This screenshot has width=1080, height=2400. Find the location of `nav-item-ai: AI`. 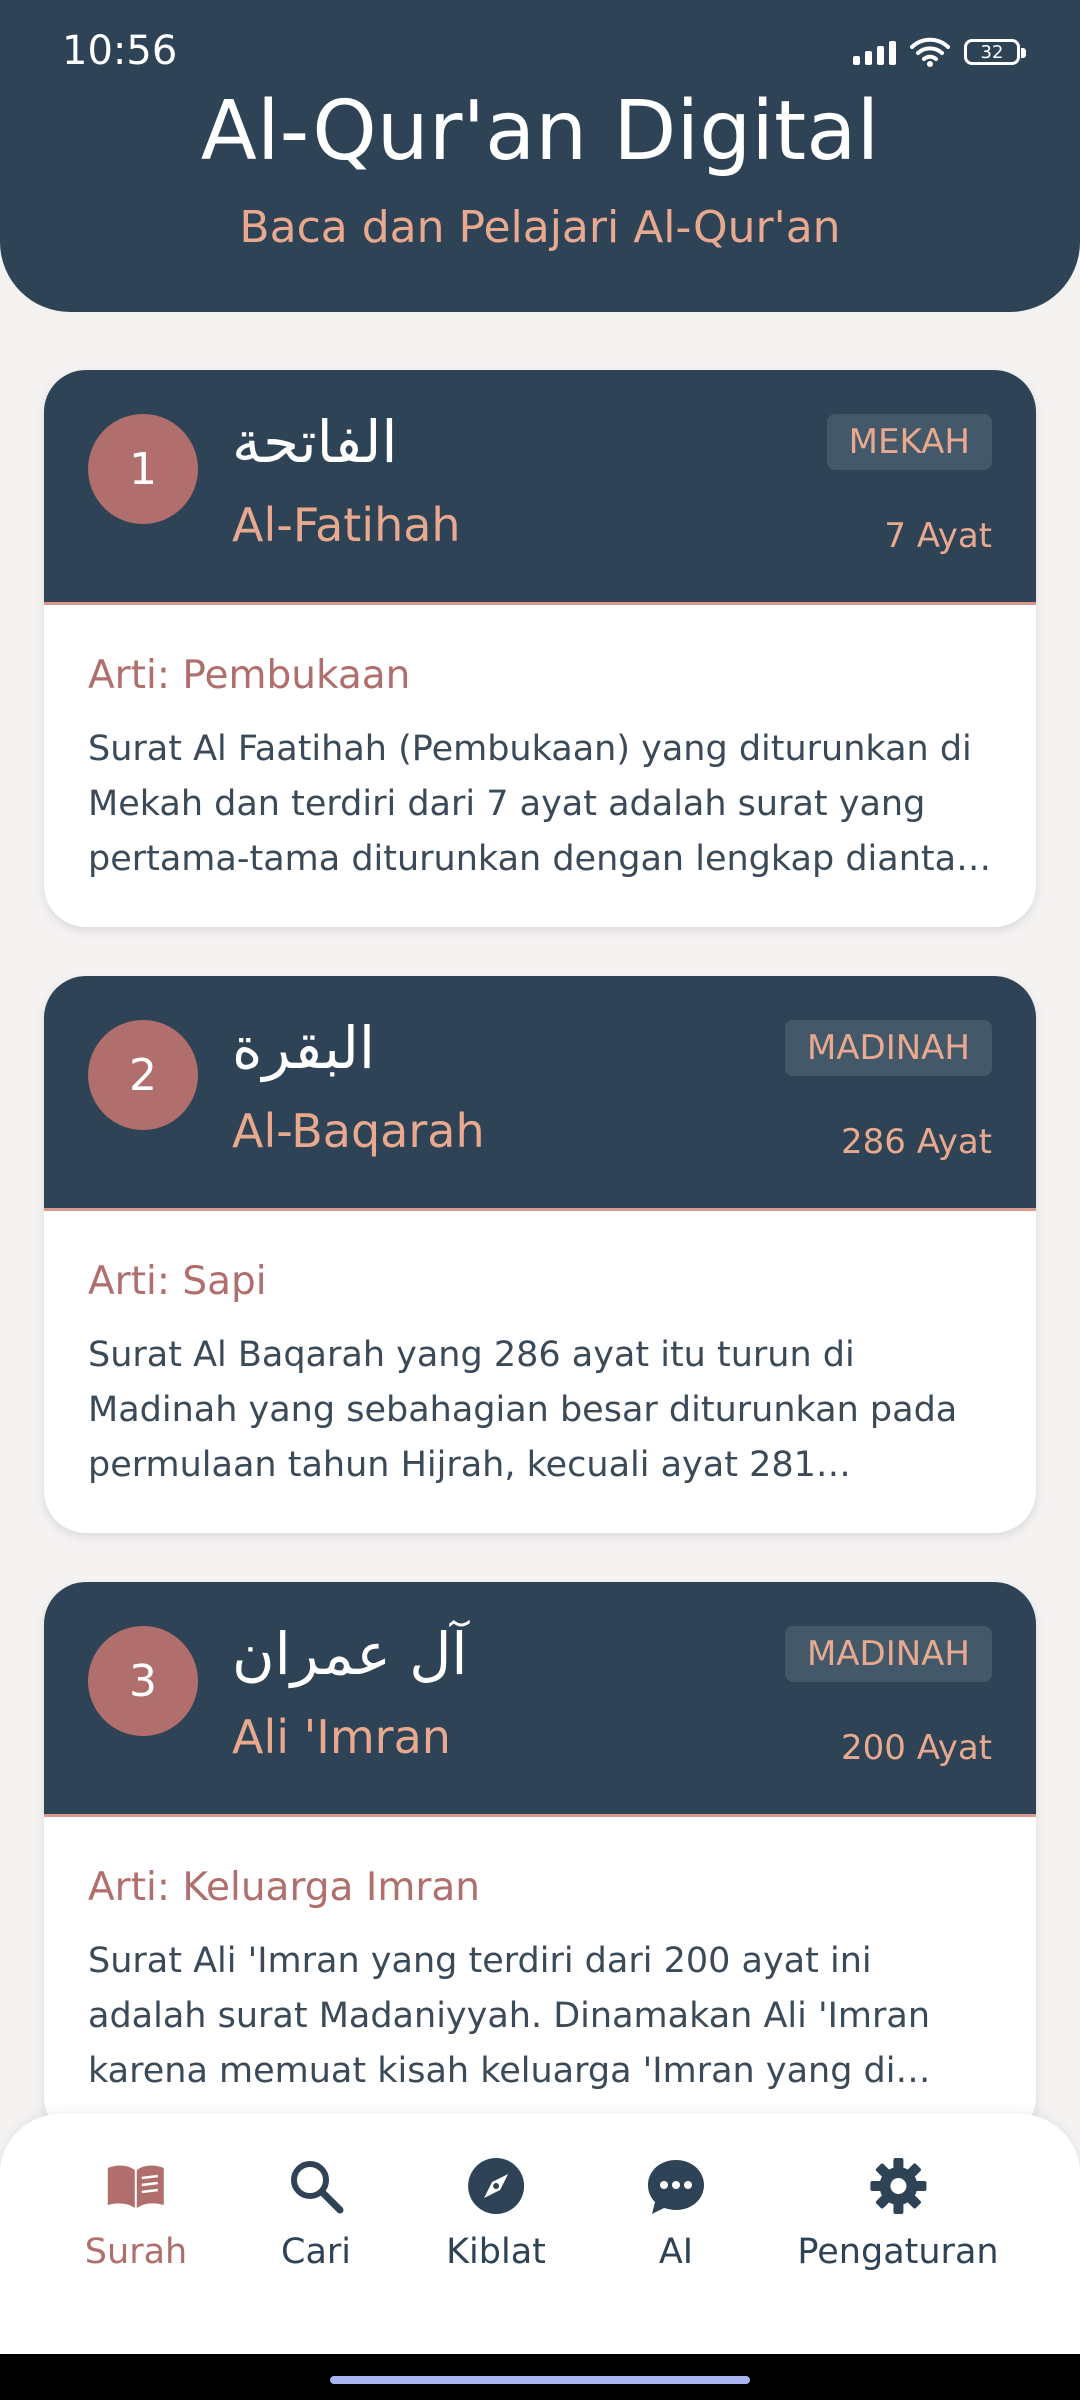

nav-item-ai: AI is located at coordinates (676, 2213).